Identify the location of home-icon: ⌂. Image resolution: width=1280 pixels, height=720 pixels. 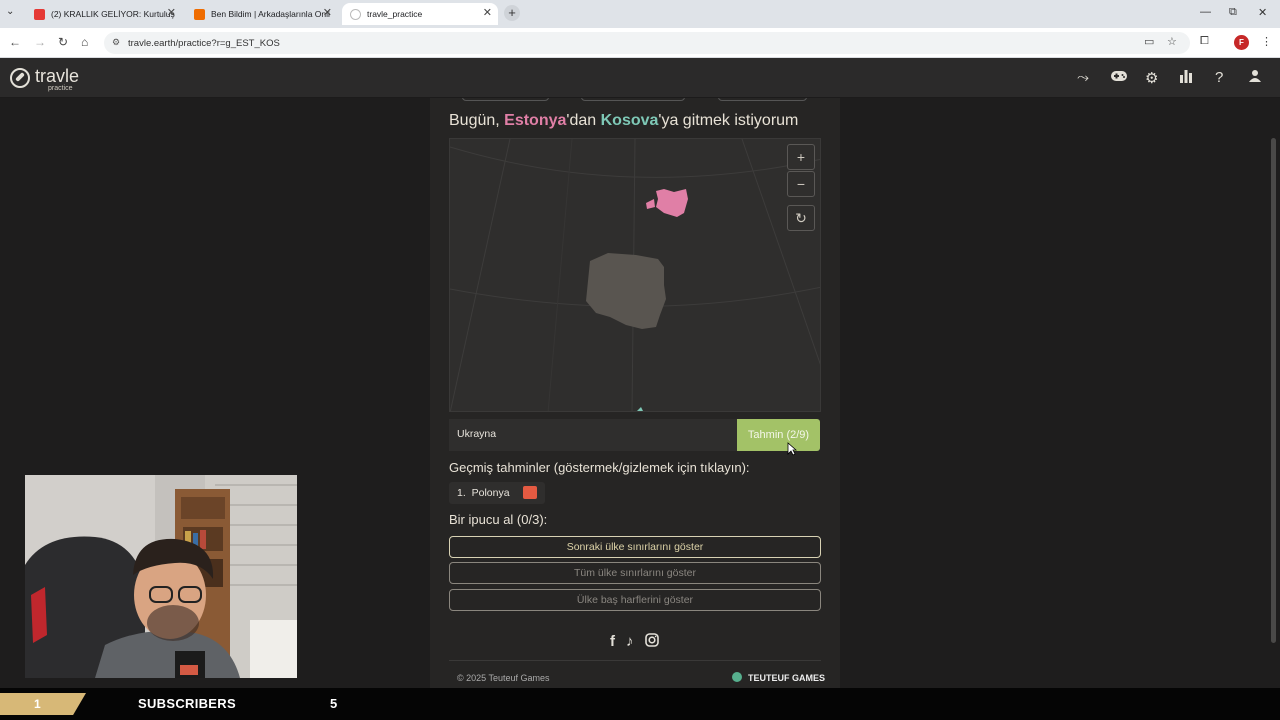
(84, 42).